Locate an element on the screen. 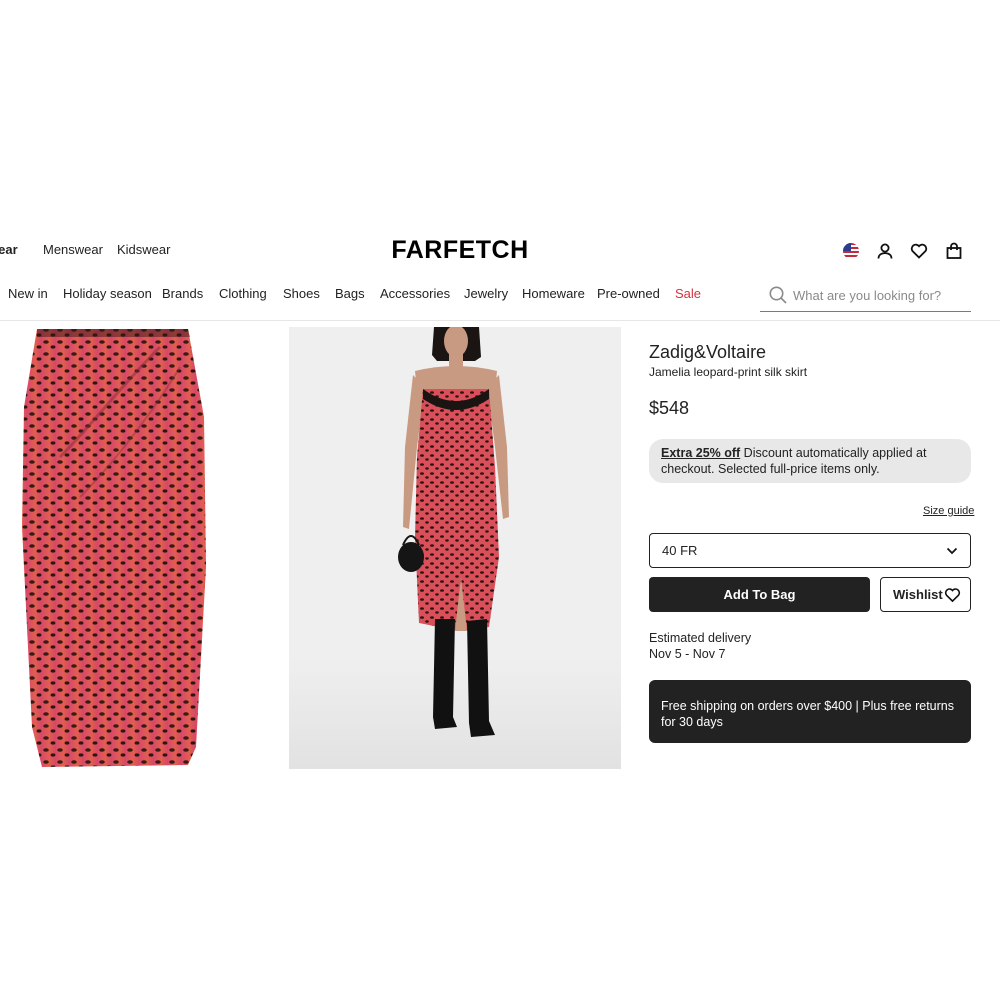 The width and height of the screenshot is (1000, 1000). nav-divider is located at coordinates (500, 320).